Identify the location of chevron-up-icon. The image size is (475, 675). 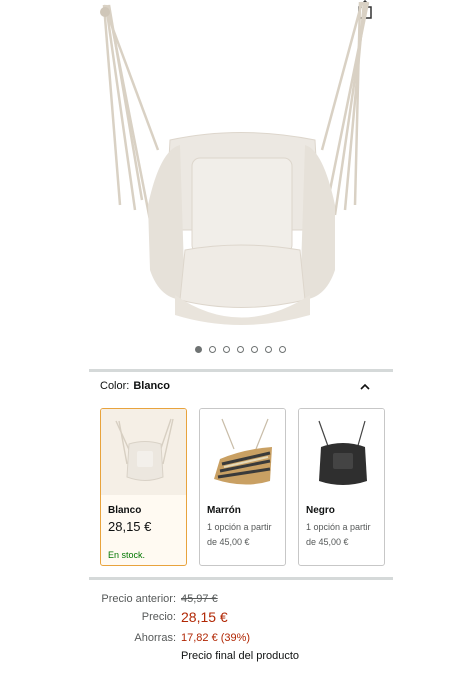
(365, 387).